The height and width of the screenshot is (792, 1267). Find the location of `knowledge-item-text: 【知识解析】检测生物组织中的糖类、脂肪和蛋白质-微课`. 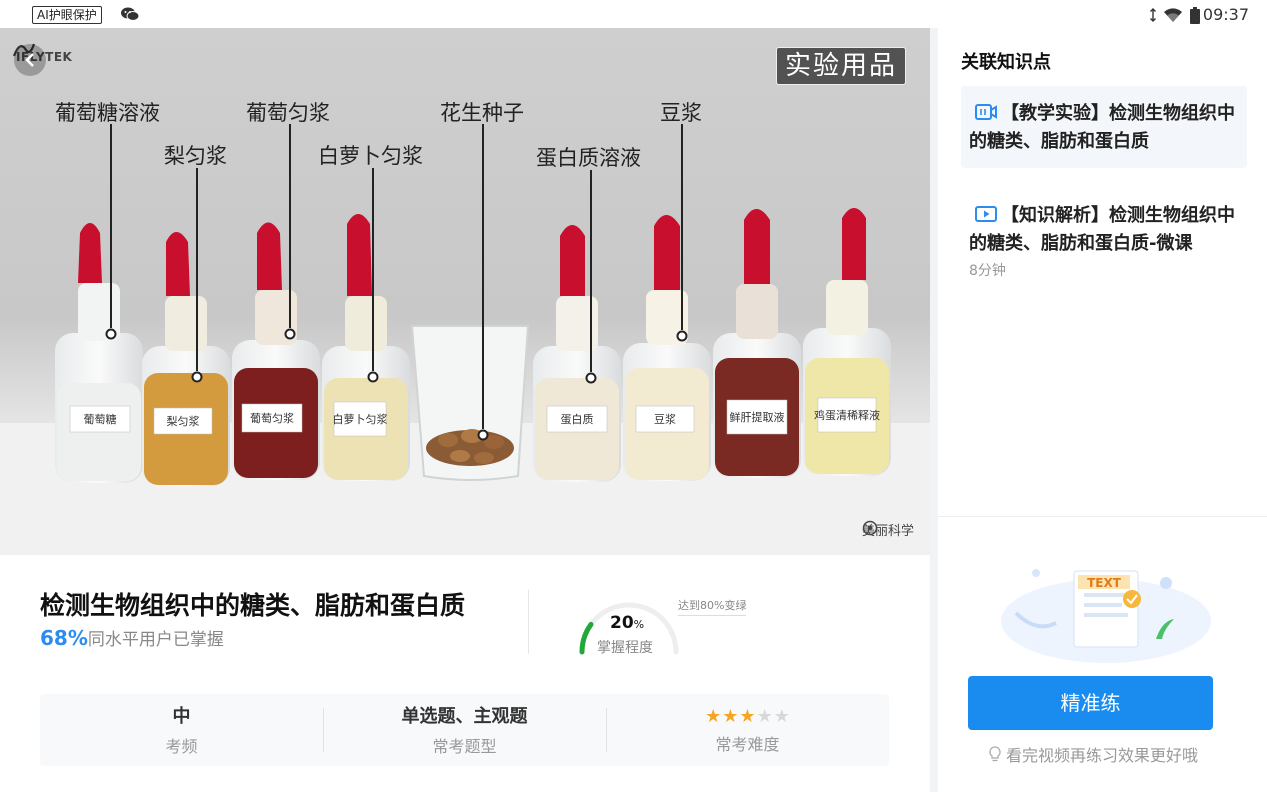

knowledge-item-text: 【知识解析】检测生物组织中的糖类、脂肪和蛋白质-微课 is located at coordinates (1102, 229).